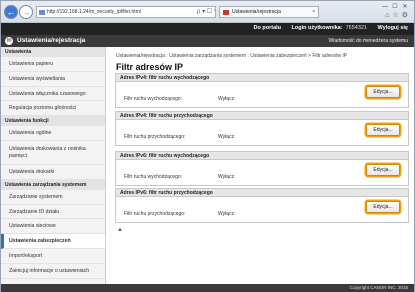 This screenshot has width=415, height=292. I want to click on login-label: Login użytkownika:, so click(317, 28).